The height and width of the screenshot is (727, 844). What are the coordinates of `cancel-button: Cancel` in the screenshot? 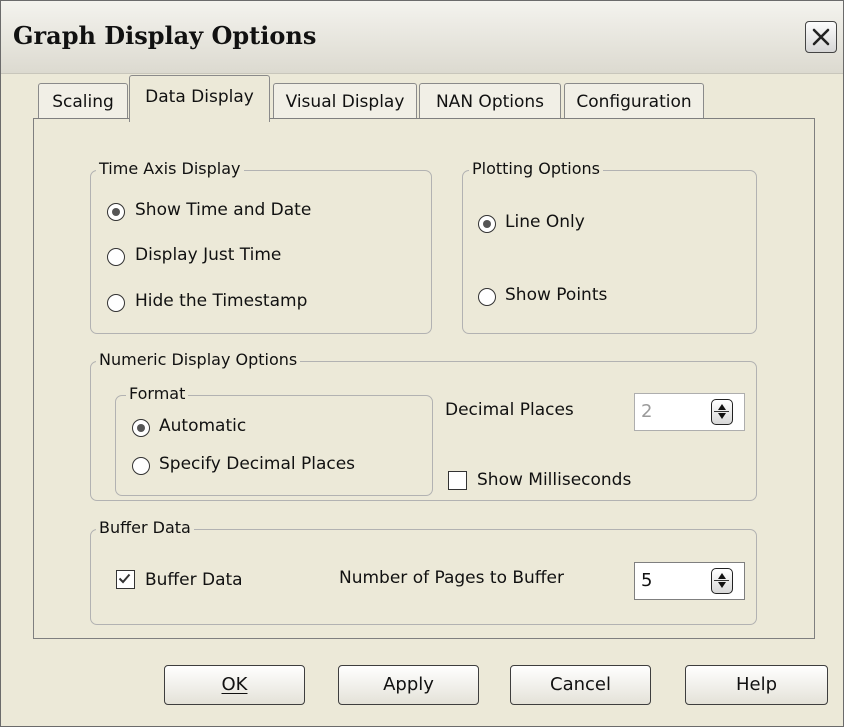 It's located at (580, 685).